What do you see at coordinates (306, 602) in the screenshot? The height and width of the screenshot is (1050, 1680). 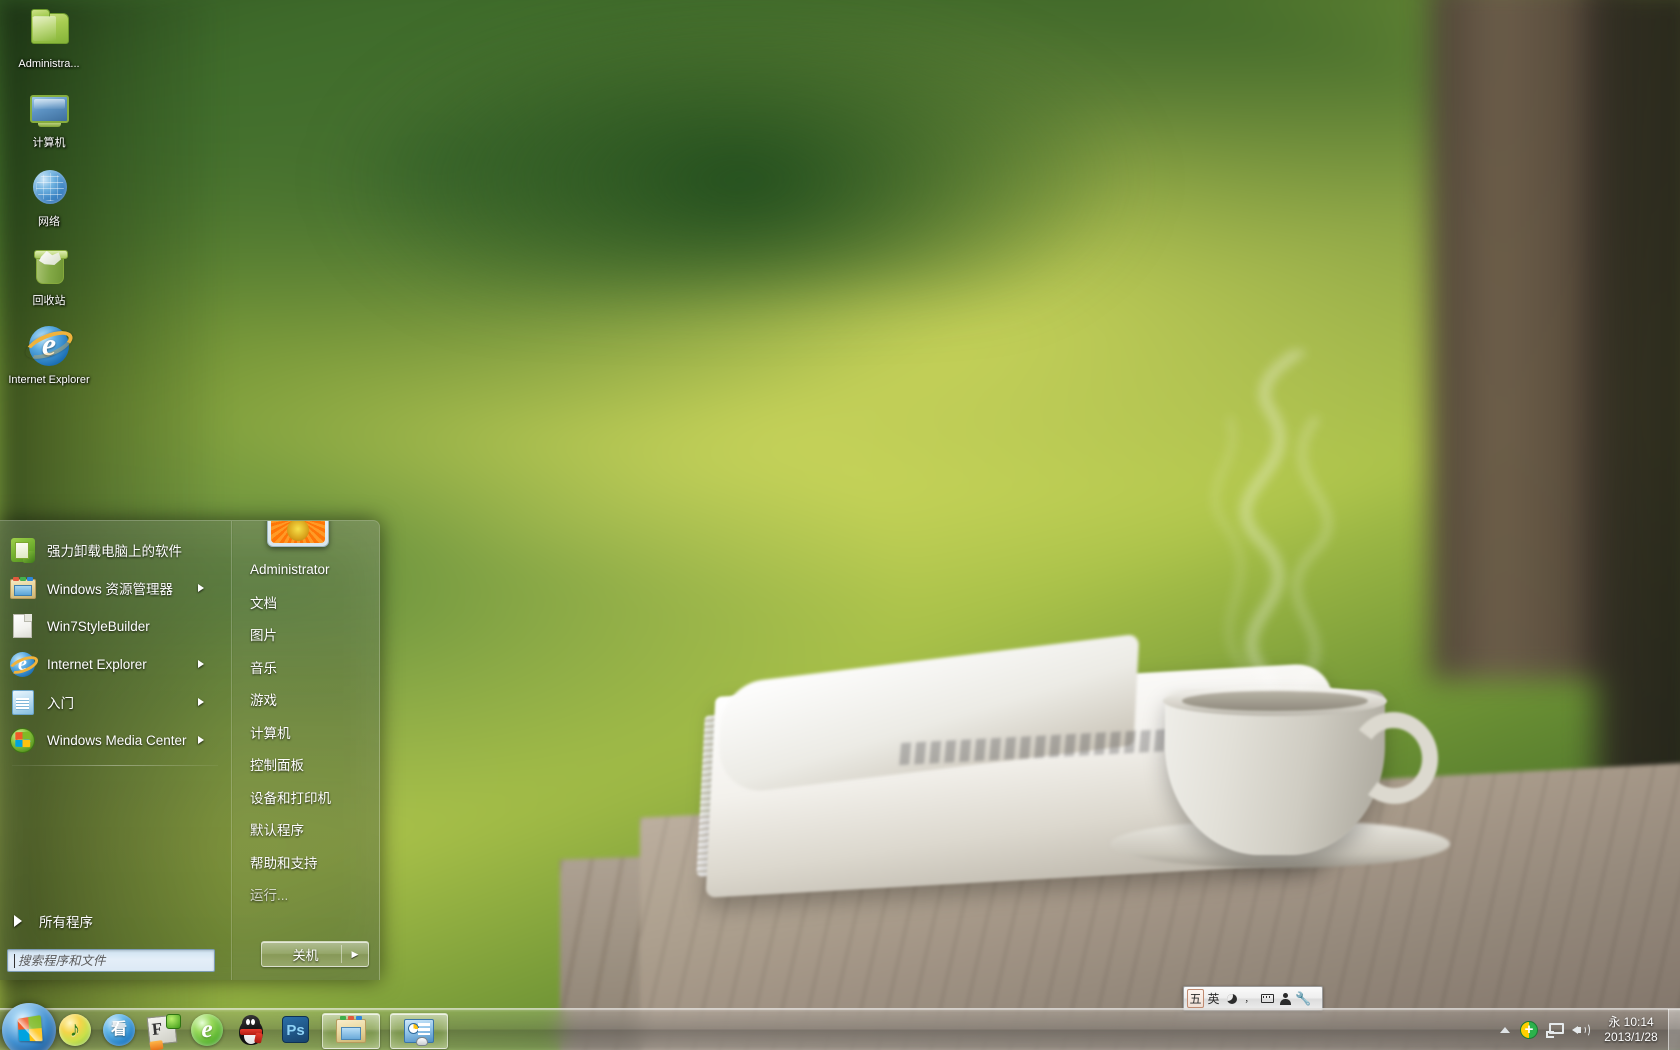 I see `start-menu-place-documents: 文档` at bounding box center [306, 602].